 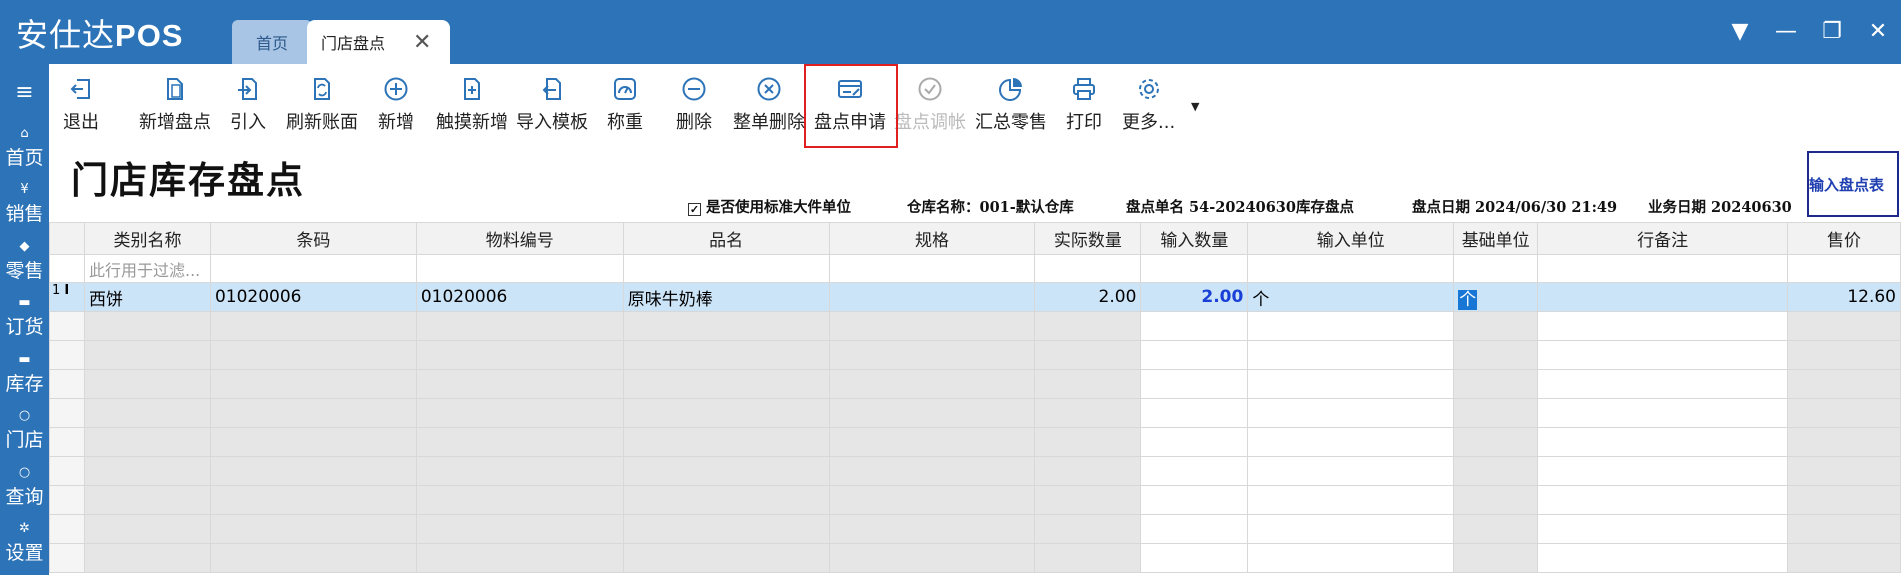 I want to click on column-header: 物料编号, so click(x=519, y=238).